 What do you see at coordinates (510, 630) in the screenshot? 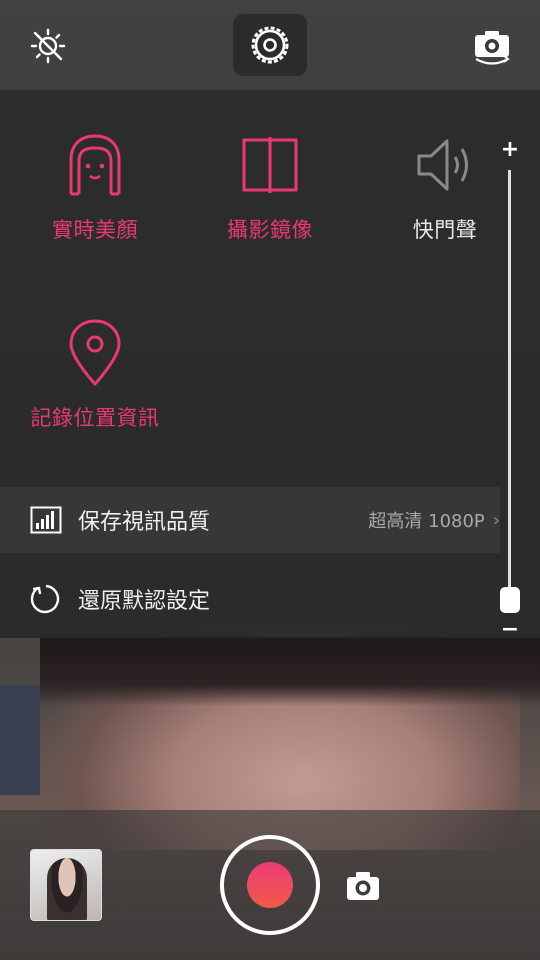
I see `zoom-out-button: −` at bounding box center [510, 630].